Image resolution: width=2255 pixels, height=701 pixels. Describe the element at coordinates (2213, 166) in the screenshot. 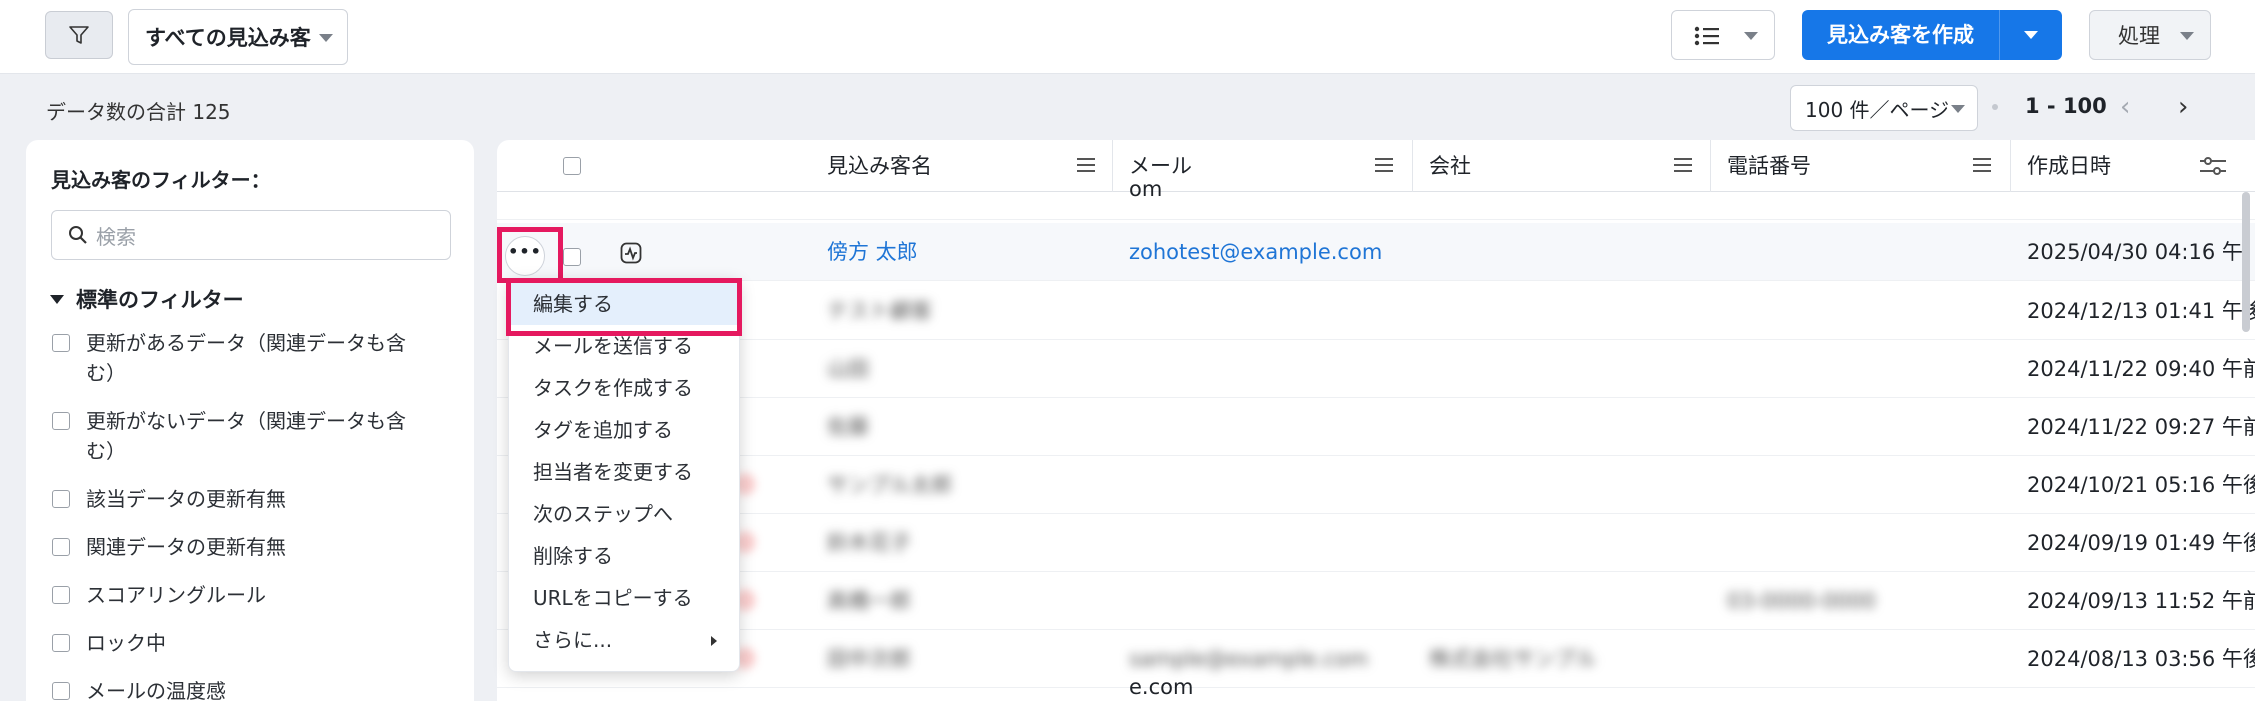

I see `column-settings-icon` at that location.